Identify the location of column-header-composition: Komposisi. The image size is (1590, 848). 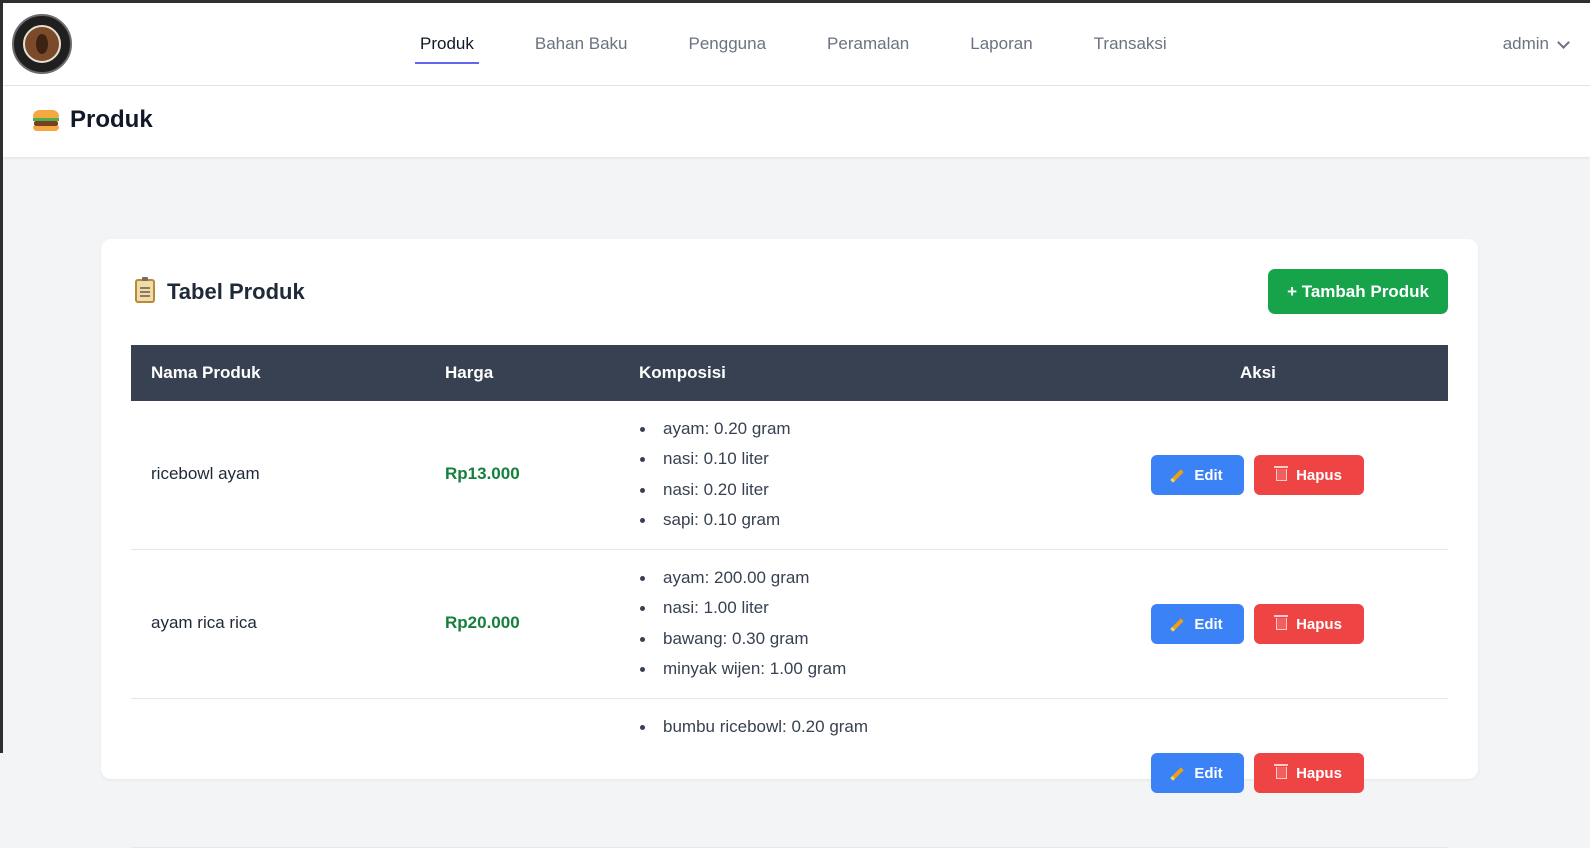
(682, 372).